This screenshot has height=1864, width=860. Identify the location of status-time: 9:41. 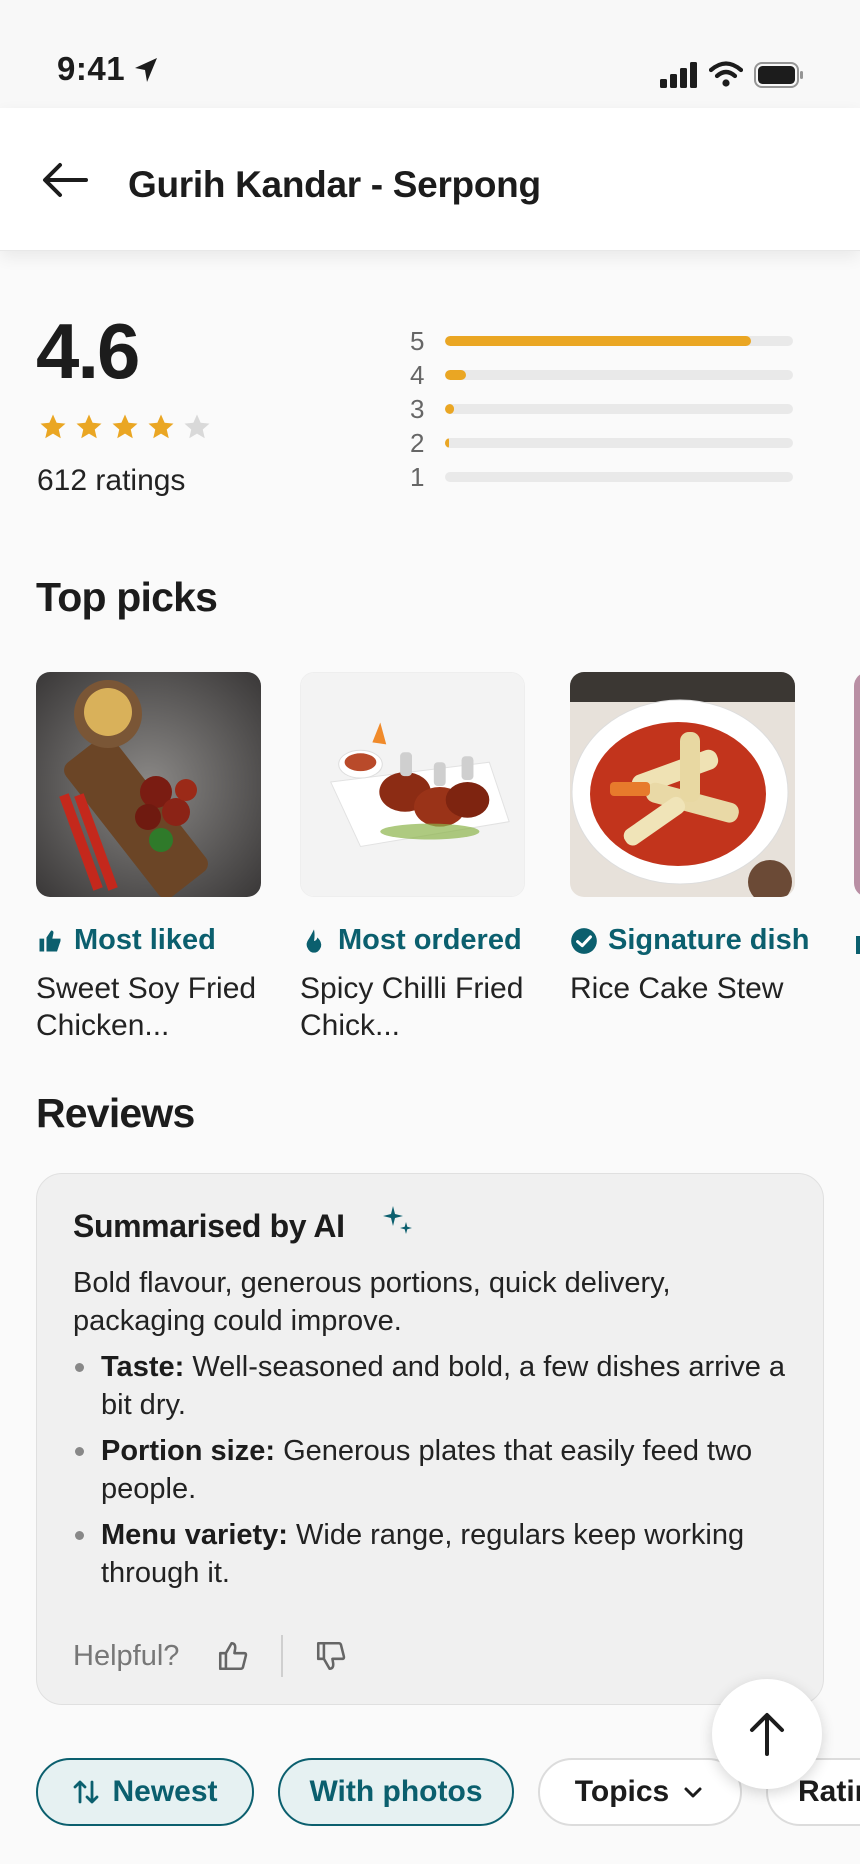
(91, 68).